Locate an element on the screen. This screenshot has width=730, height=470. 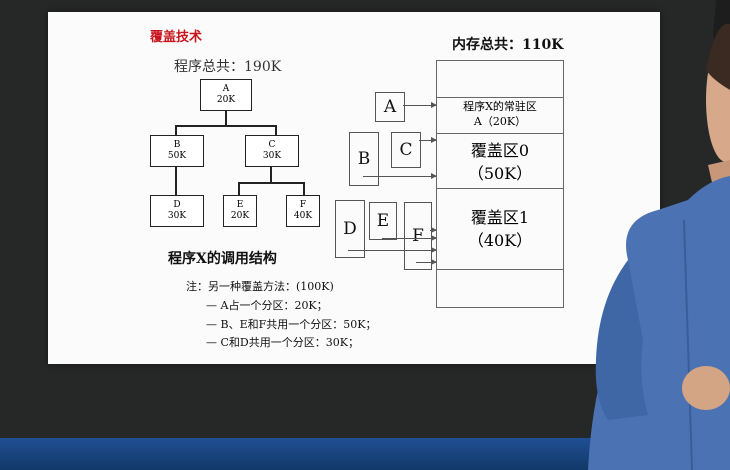
tree-node-f: F 40K is located at coordinates (303, 211).